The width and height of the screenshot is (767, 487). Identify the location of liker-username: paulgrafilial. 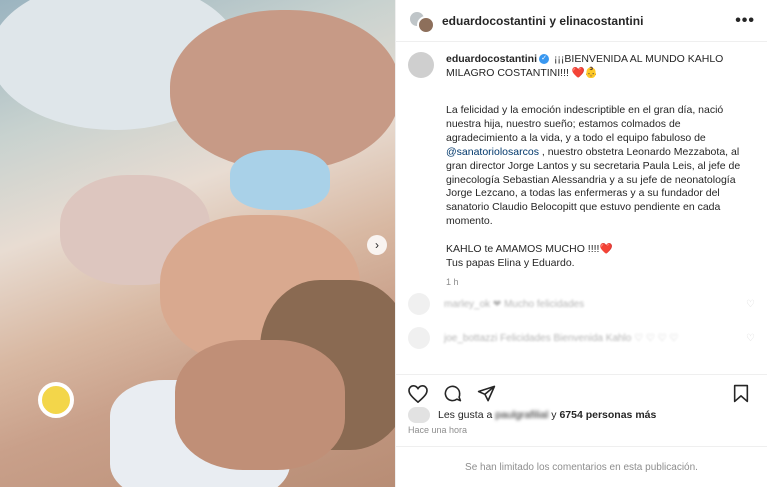
(521, 415).